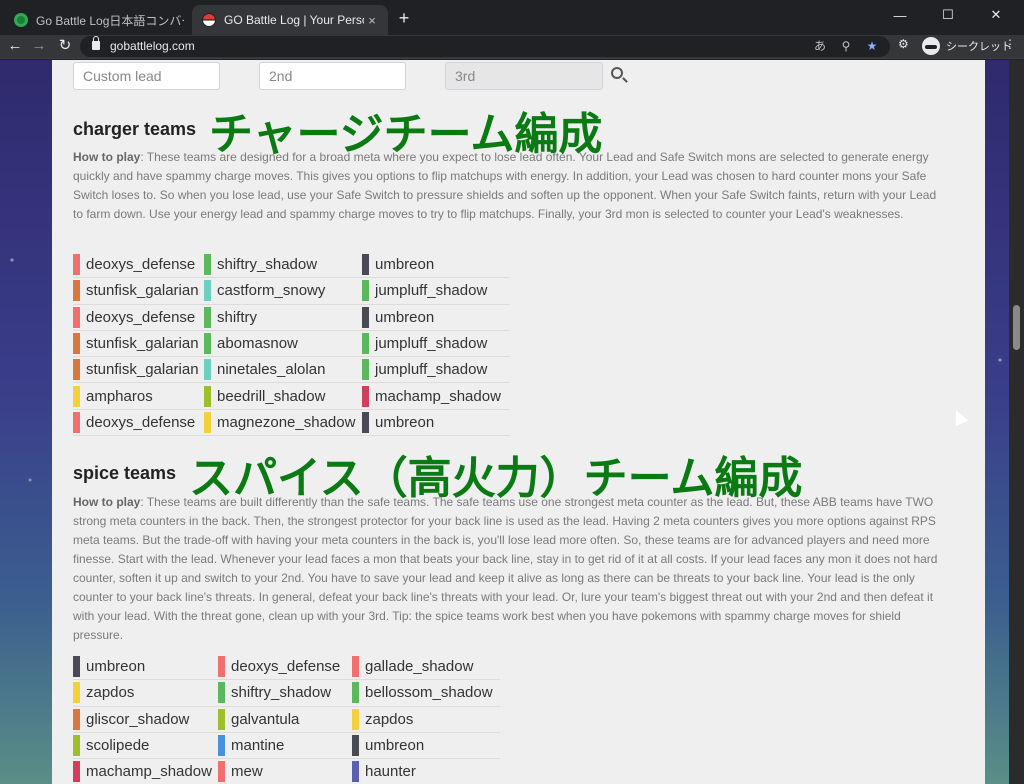 The width and height of the screenshot is (1024, 784). I want to click on pokemon-name: ninetales_alolan, so click(271, 370).